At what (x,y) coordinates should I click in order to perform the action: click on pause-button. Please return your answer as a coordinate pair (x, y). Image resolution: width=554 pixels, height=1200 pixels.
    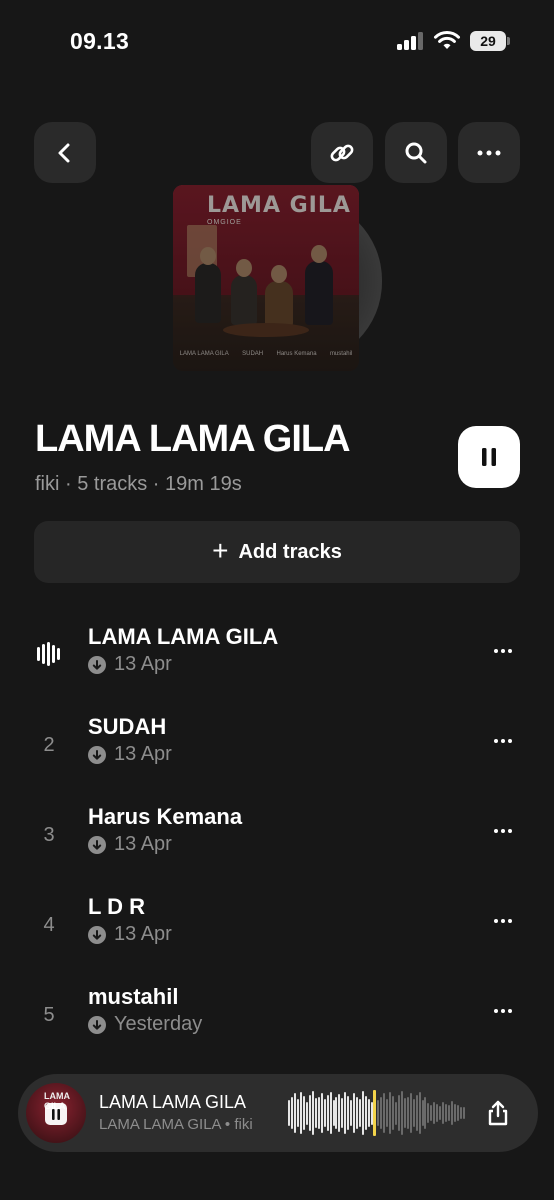
    Looking at the image, I should click on (489, 457).